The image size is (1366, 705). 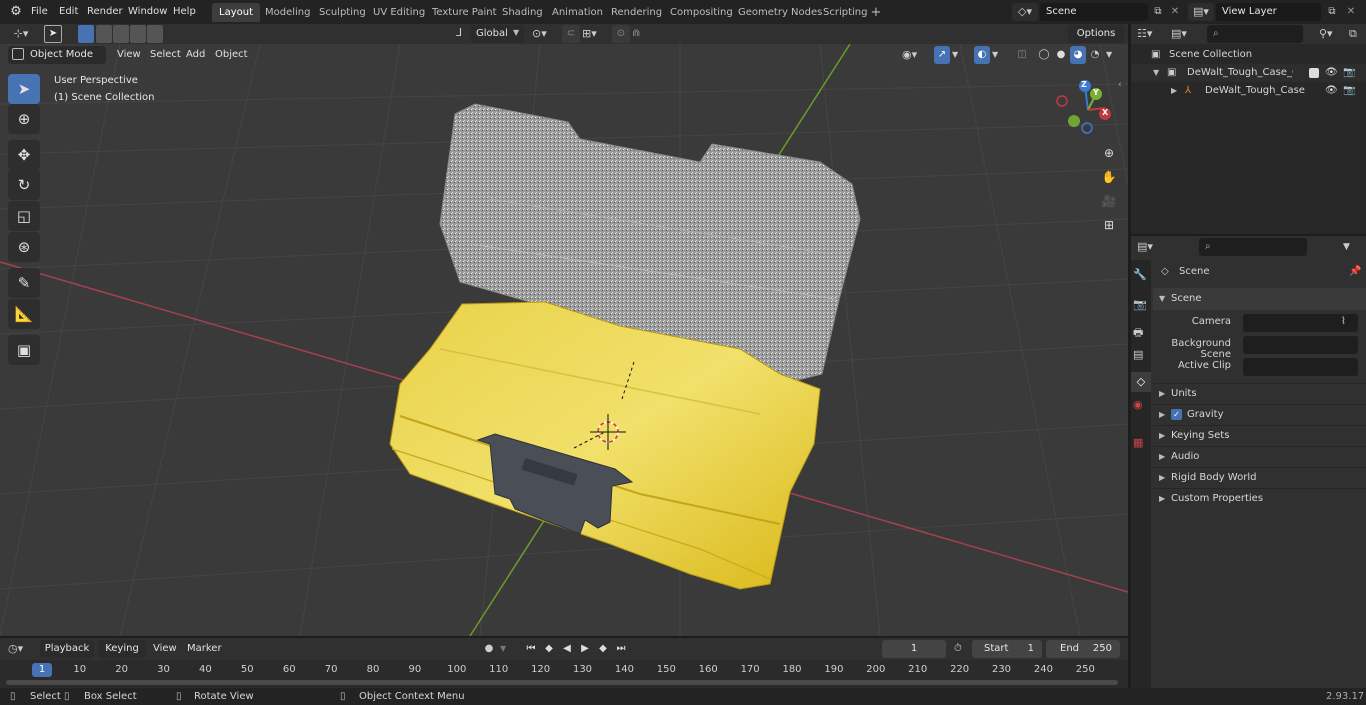 I want to click on output-tab-icon: 🖶, so click(x=1141, y=332).